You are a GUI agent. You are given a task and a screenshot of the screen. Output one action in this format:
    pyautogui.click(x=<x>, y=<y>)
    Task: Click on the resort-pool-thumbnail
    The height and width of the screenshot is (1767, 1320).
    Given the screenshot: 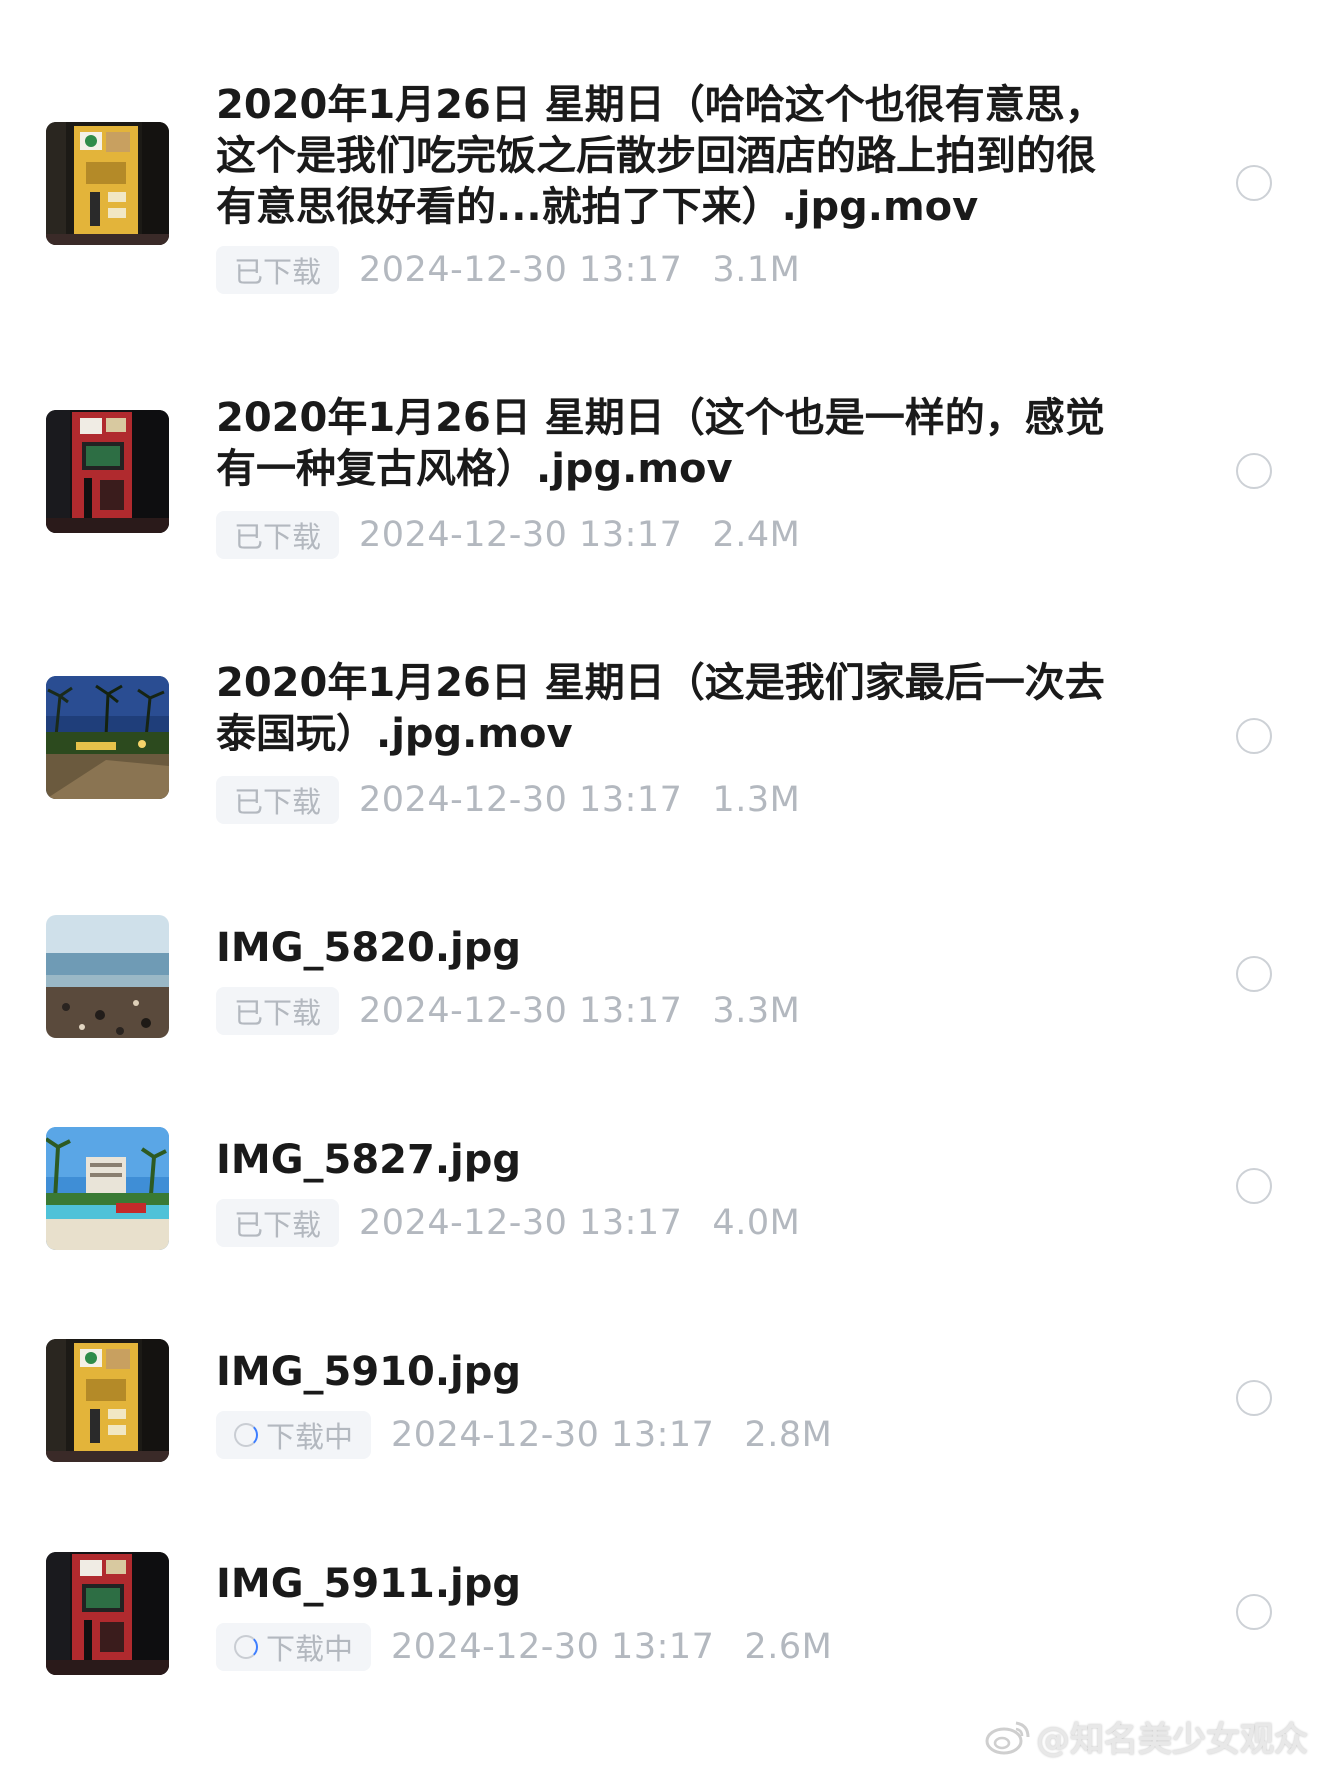 What is the action you would take?
    pyautogui.click(x=107, y=1188)
    